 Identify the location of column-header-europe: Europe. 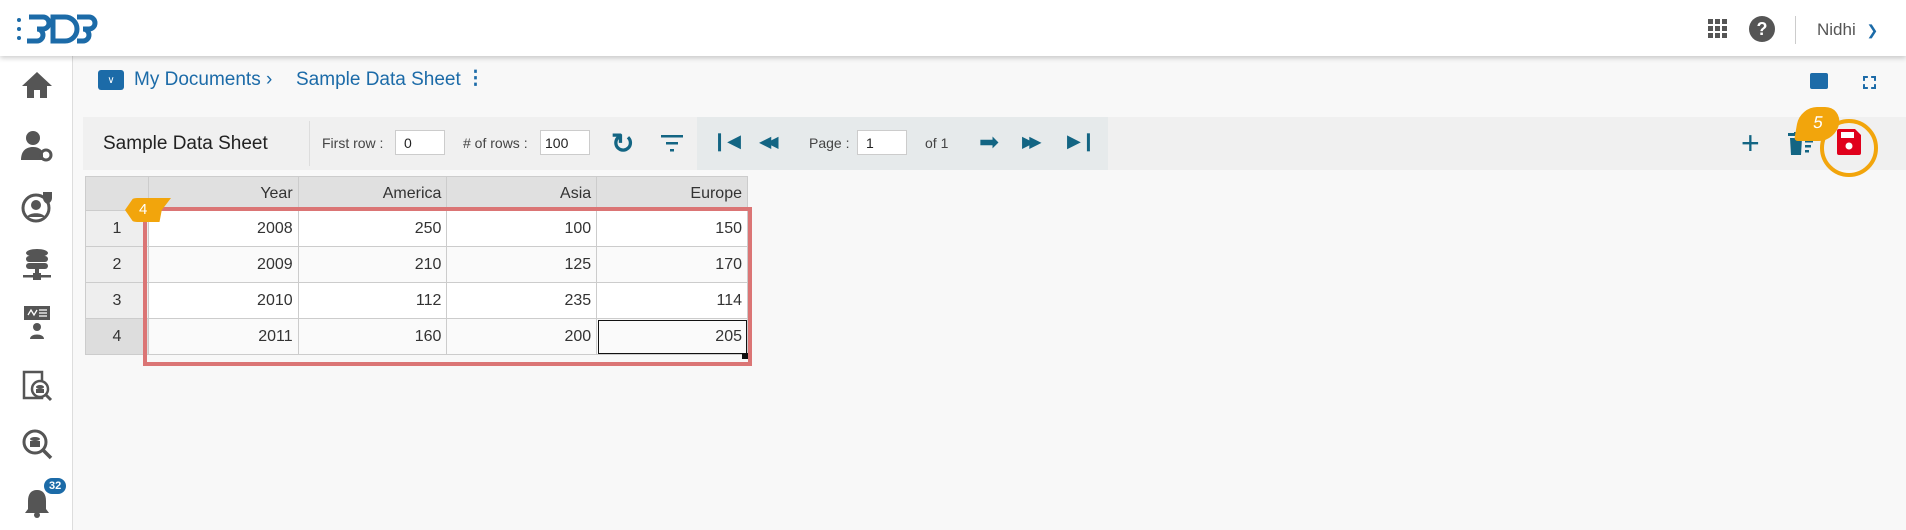
(672, 193).